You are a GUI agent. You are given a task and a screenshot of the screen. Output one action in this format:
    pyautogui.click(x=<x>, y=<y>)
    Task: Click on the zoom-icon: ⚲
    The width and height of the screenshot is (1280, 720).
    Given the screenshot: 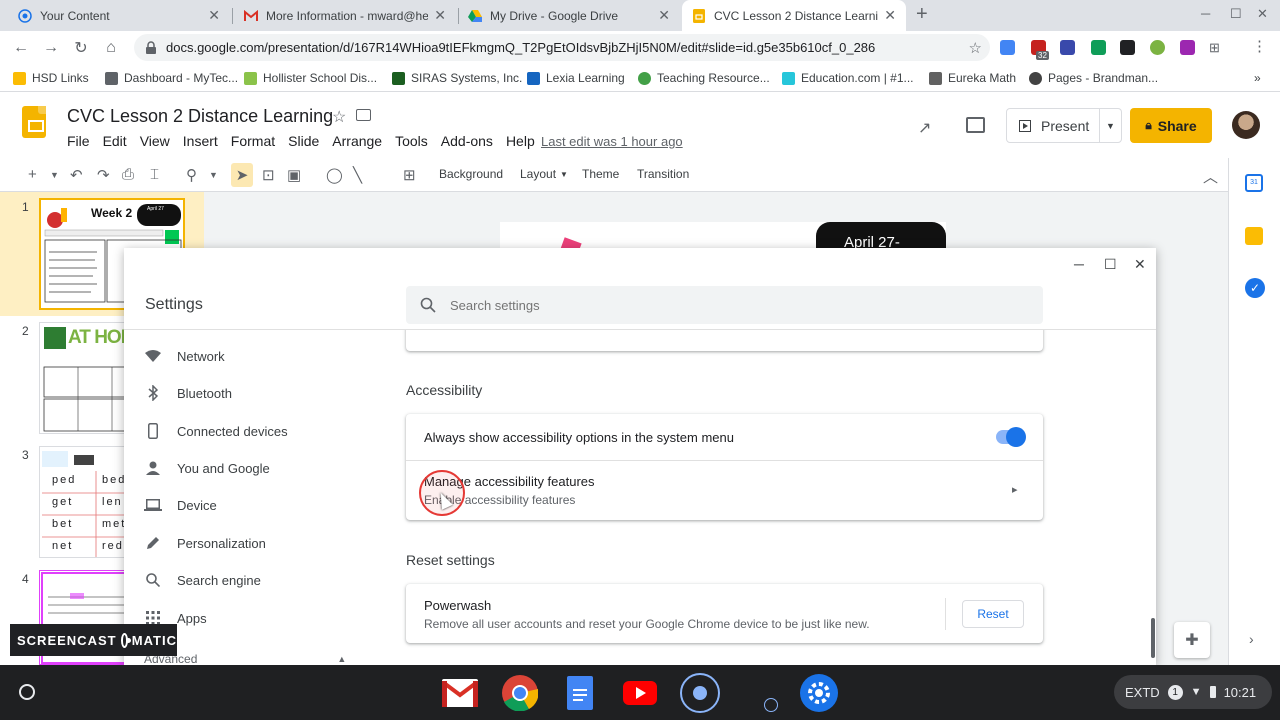 What is the action you would take?
    pyautogui.click(x=191, y=175)
    